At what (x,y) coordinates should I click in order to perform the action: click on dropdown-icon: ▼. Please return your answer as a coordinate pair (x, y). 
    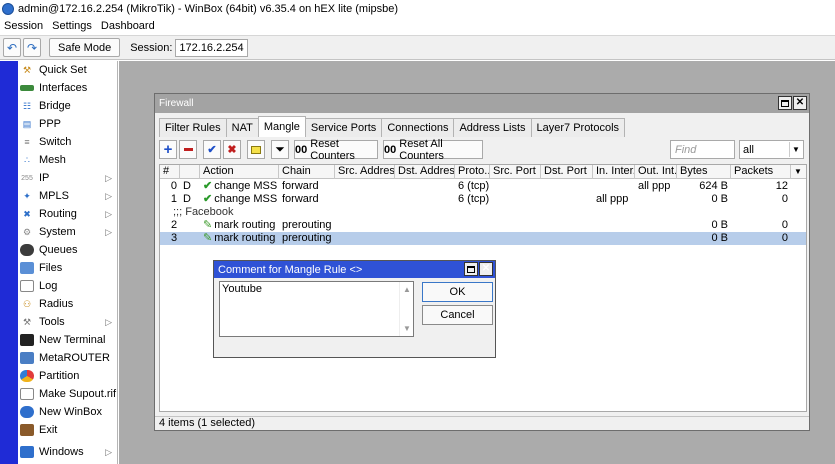
    Looking at the image, I should click on (798, 171).